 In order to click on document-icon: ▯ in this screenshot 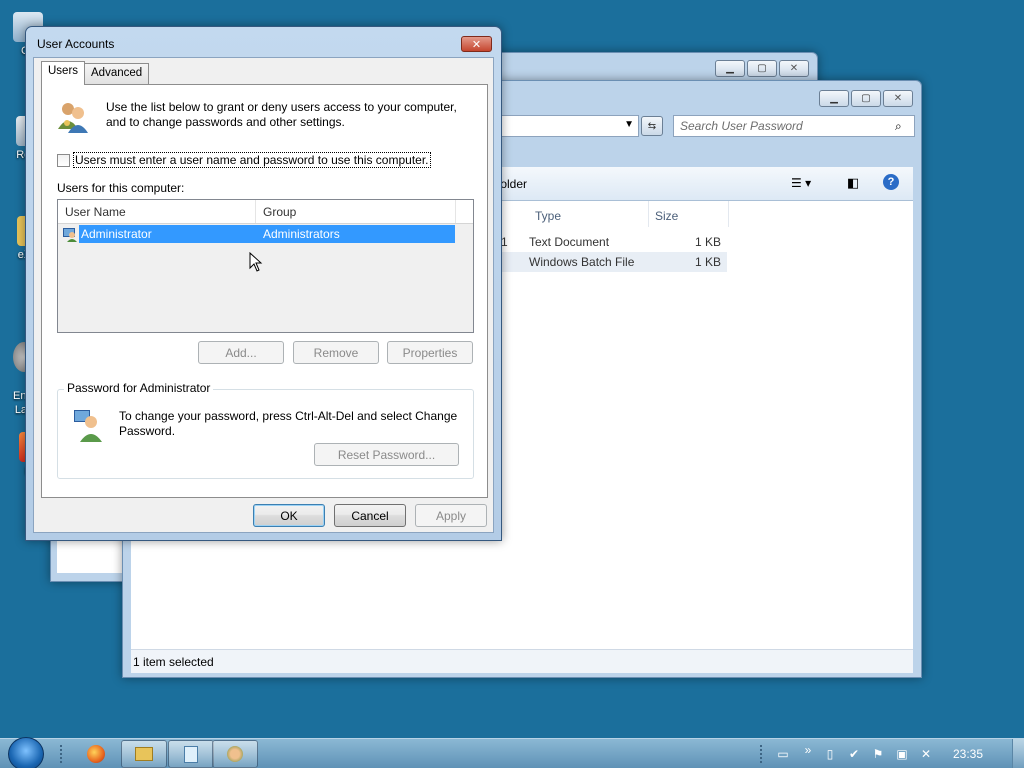, I will do `click(830, 754)`.